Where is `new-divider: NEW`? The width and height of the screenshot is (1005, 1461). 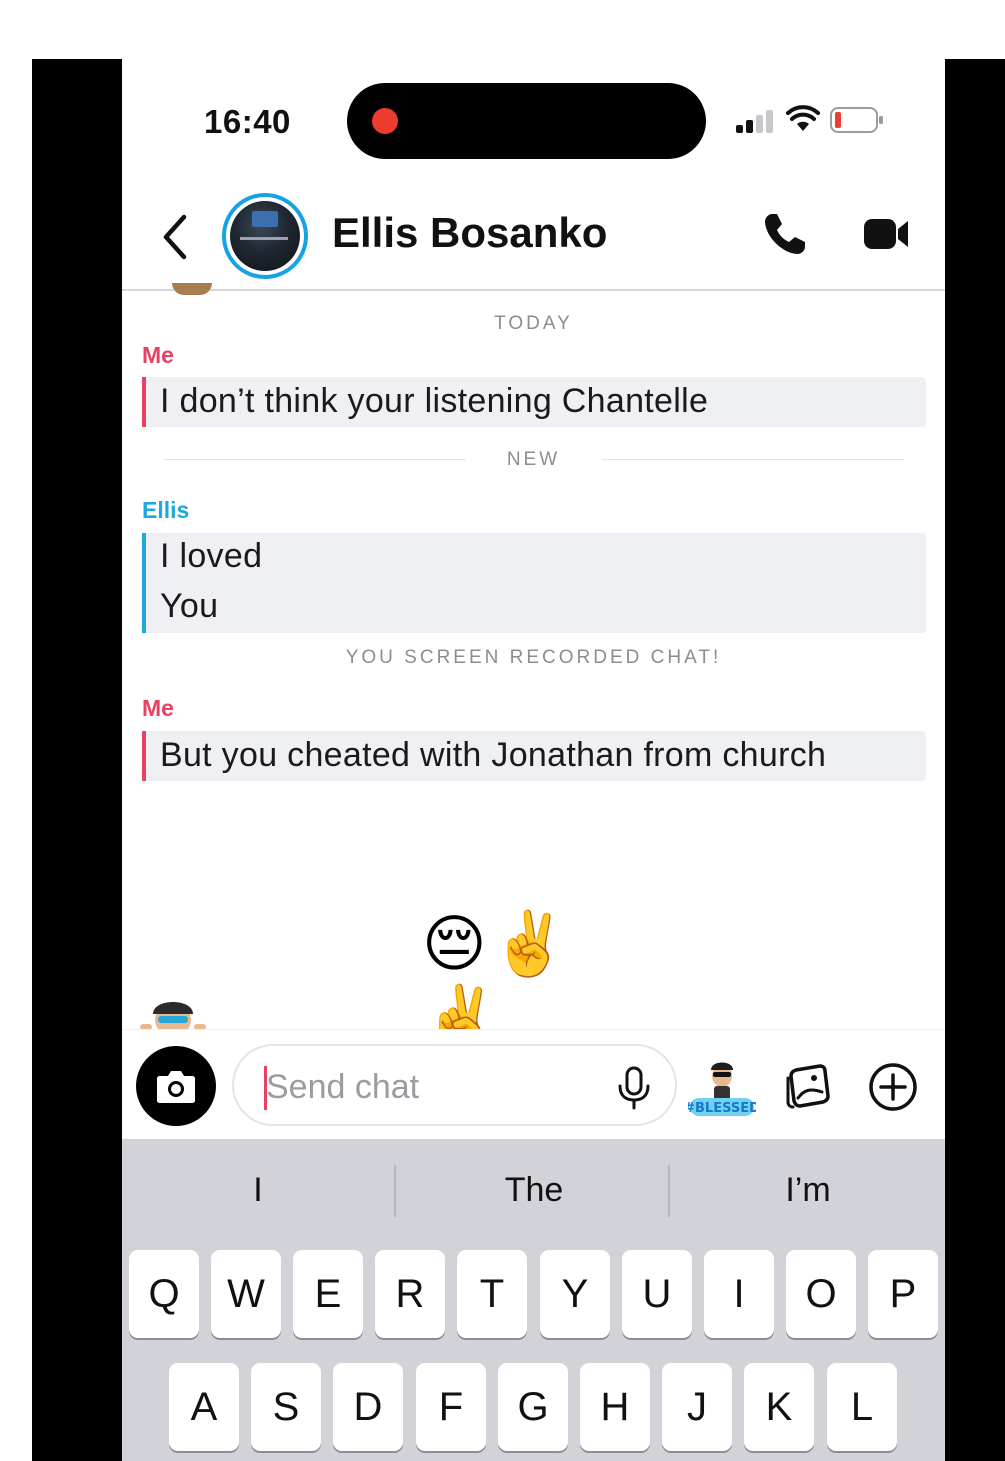
new-divider: NEW is located at coordinates (533, 459).